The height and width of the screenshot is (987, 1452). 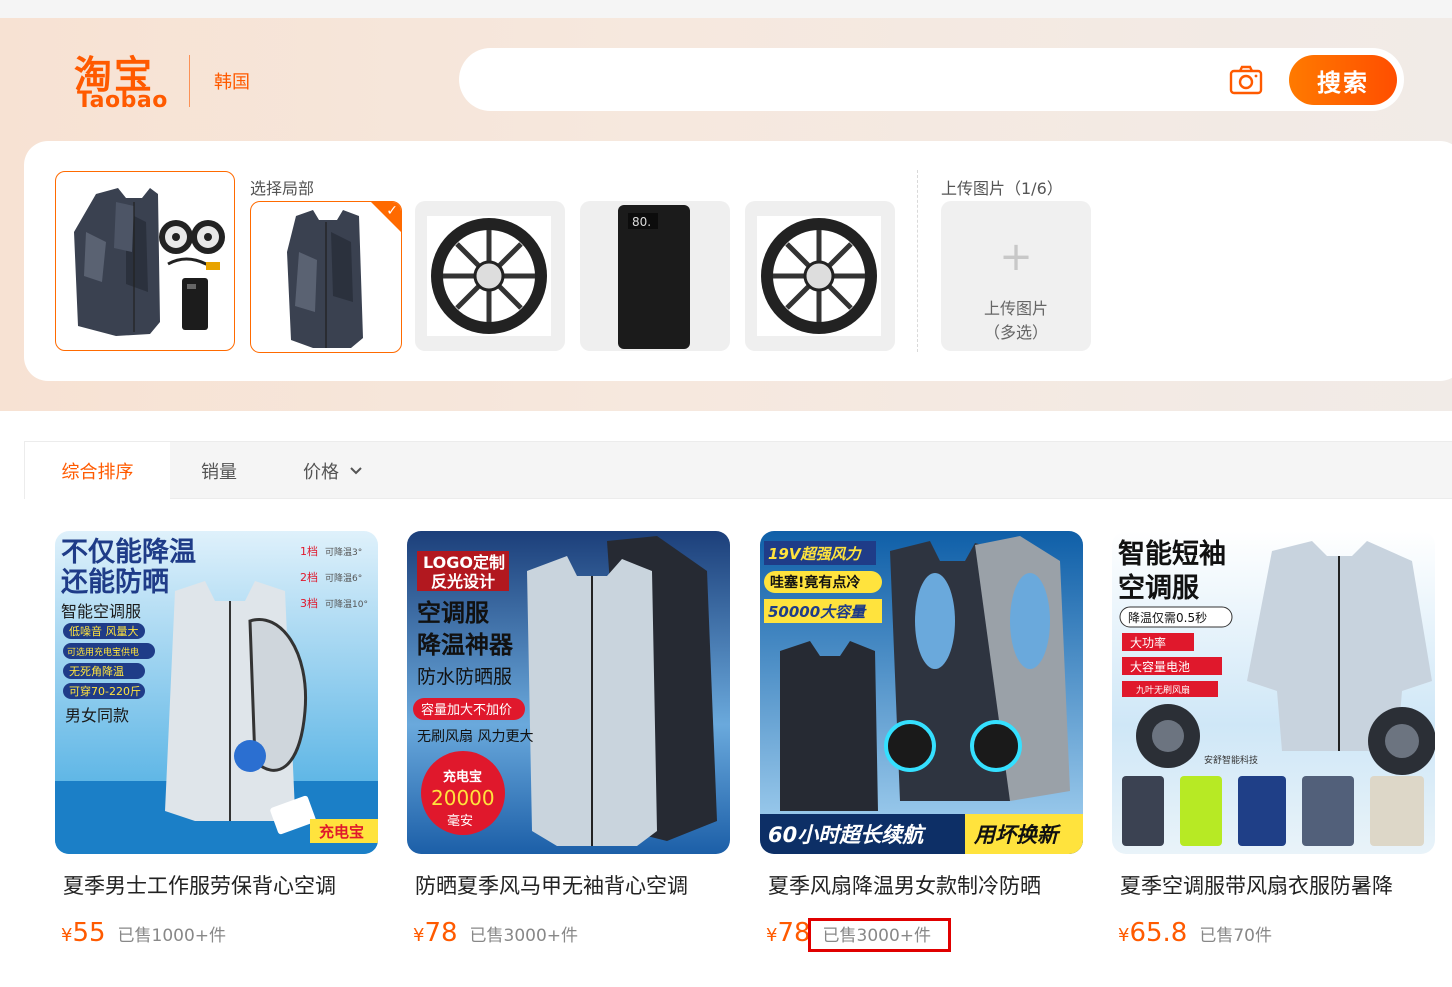 I want to click on img-tag-2: 哇塞!竟有点冷, so click(x=815, y=582).